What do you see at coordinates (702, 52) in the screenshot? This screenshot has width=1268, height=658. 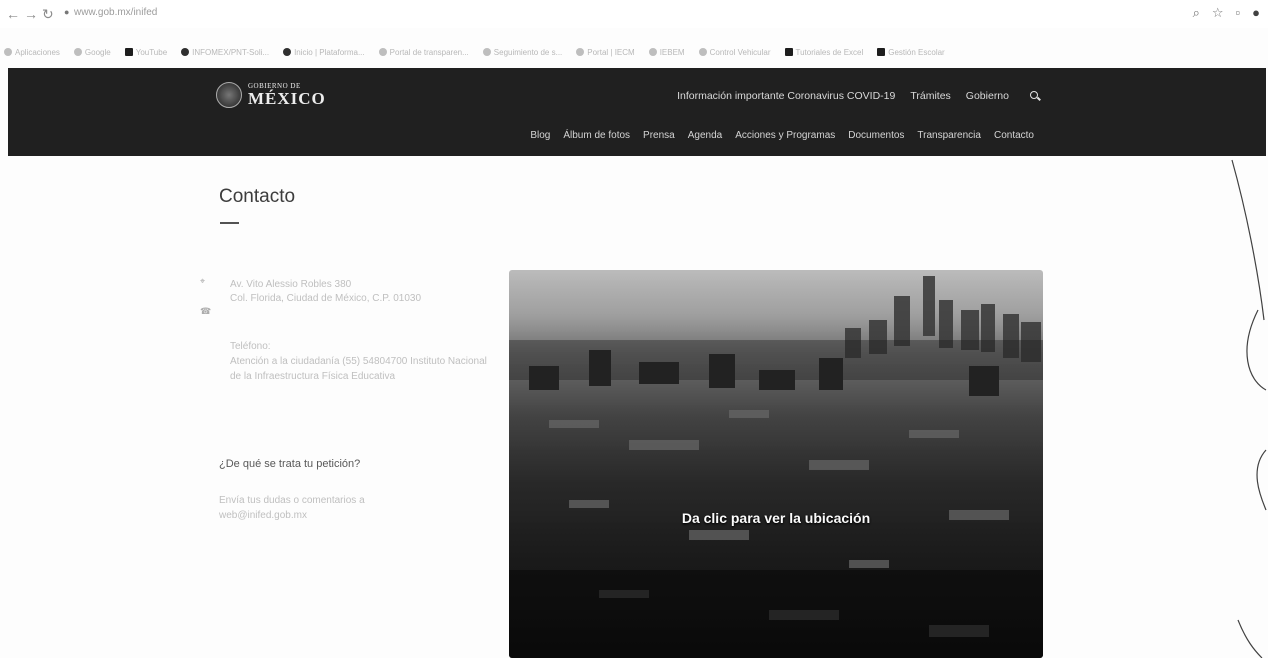 I see `table-icon` at bounding box center [702, 52].